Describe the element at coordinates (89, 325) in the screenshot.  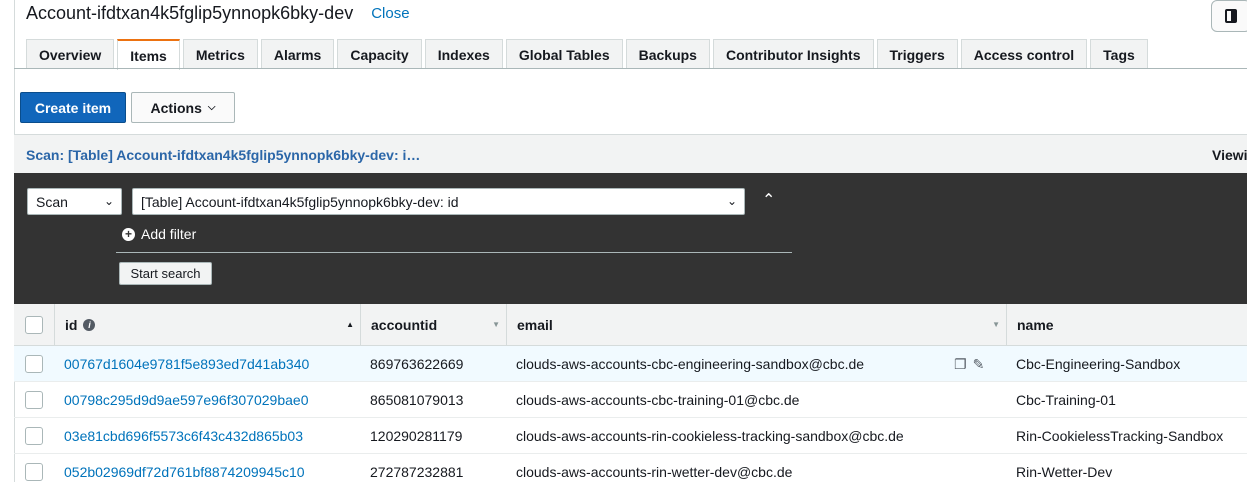
I see `info-icon: i` at that location.